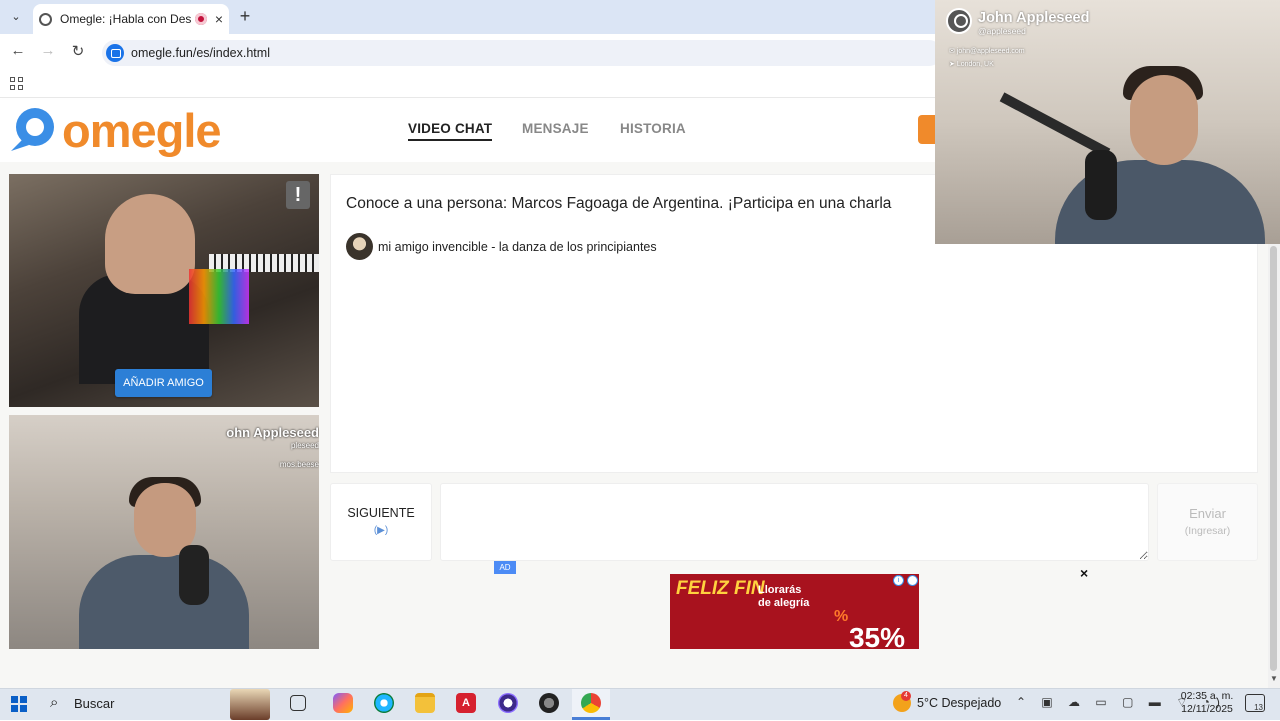 The height and width of the screenshot is (721, 1280). Describe the element at coordinates (271, 447) in the screenshot. I see `mirrored-overlay-text: ohn Appleseed pleseed mos.beese` at that location.